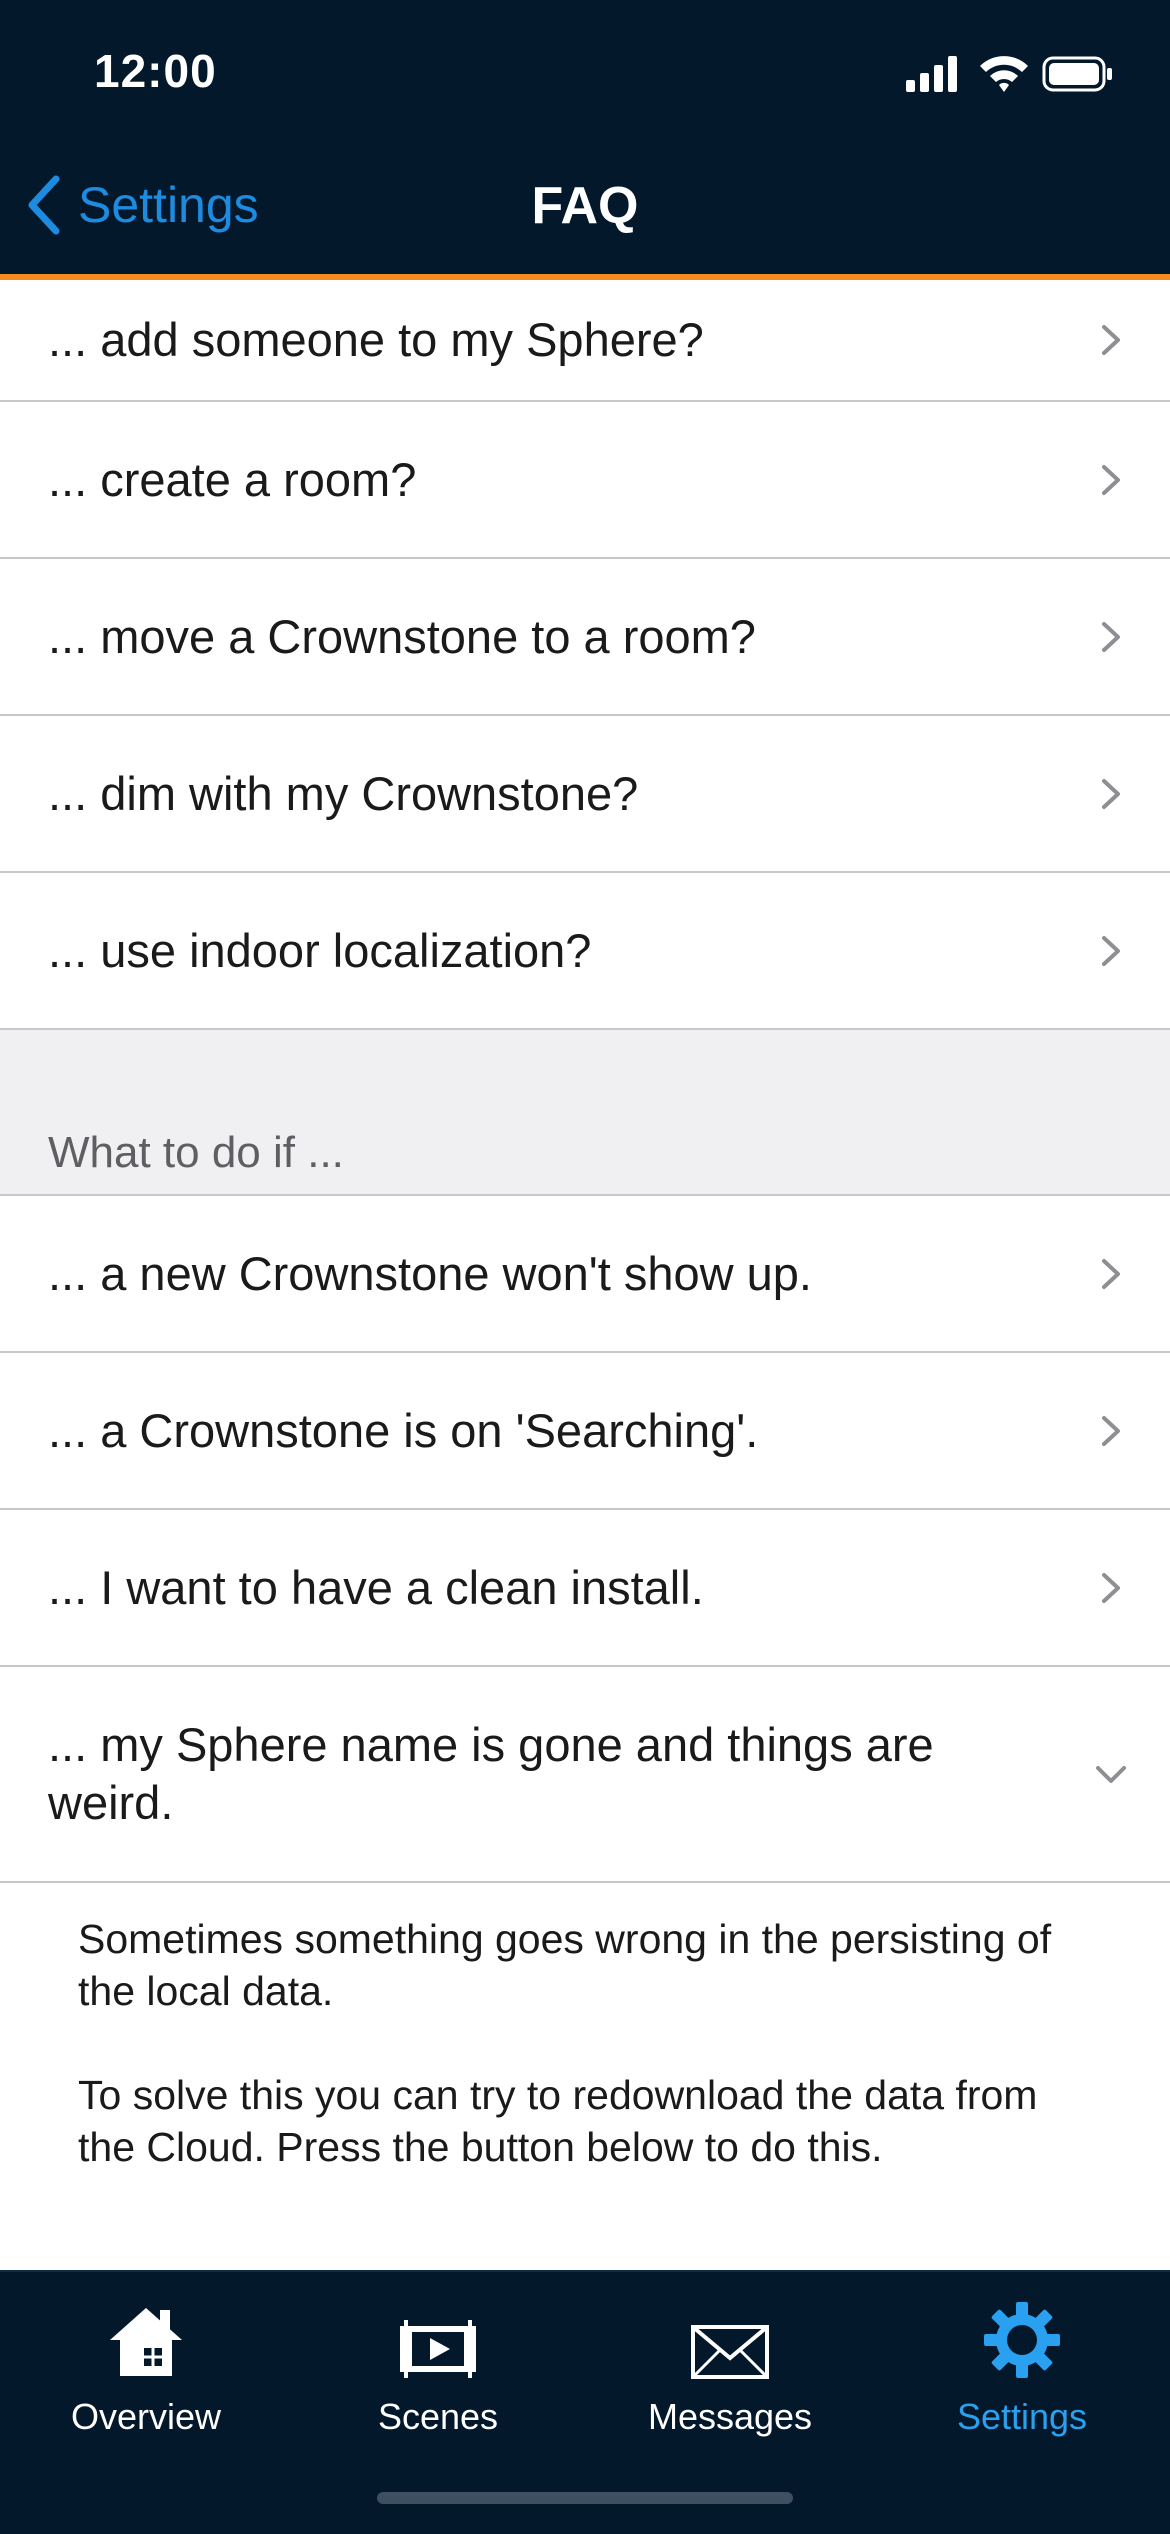  I want to click on faq-row-searching: ... a Crownstone is on 'Searching'., so click(585, 1431).